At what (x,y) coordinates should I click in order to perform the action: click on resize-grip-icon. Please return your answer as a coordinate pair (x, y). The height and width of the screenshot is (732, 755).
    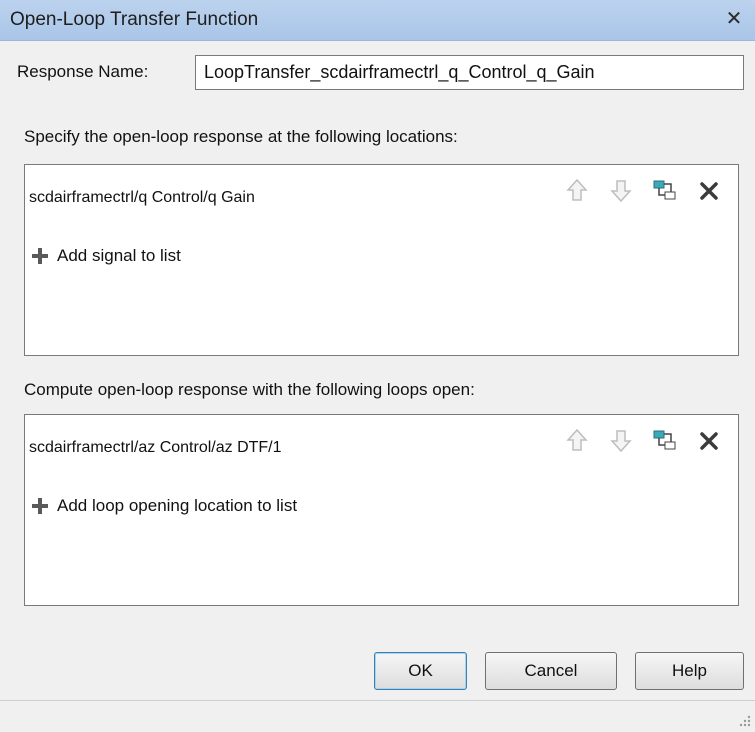
    Looking at the image, I should click on (744, 720).